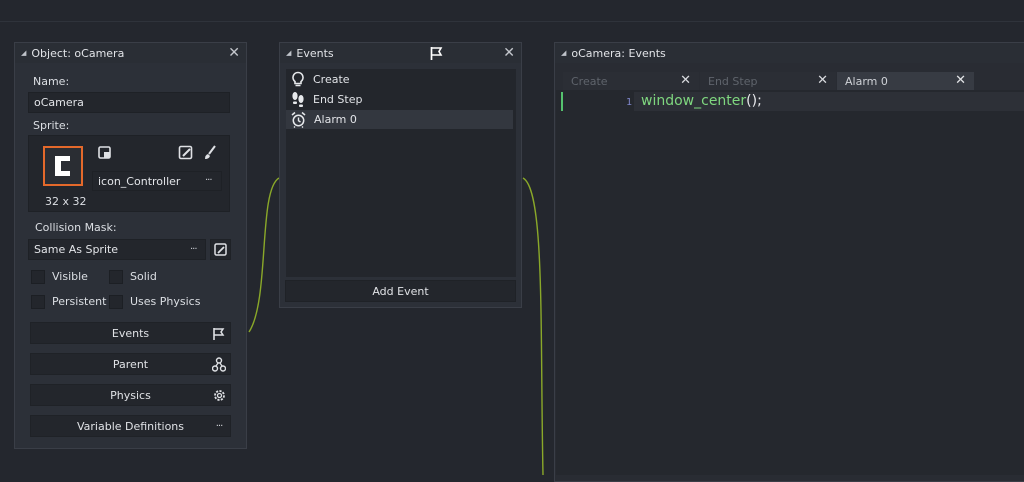  I want to click on collision-mask-browse-button: ···, so click(193, 249).